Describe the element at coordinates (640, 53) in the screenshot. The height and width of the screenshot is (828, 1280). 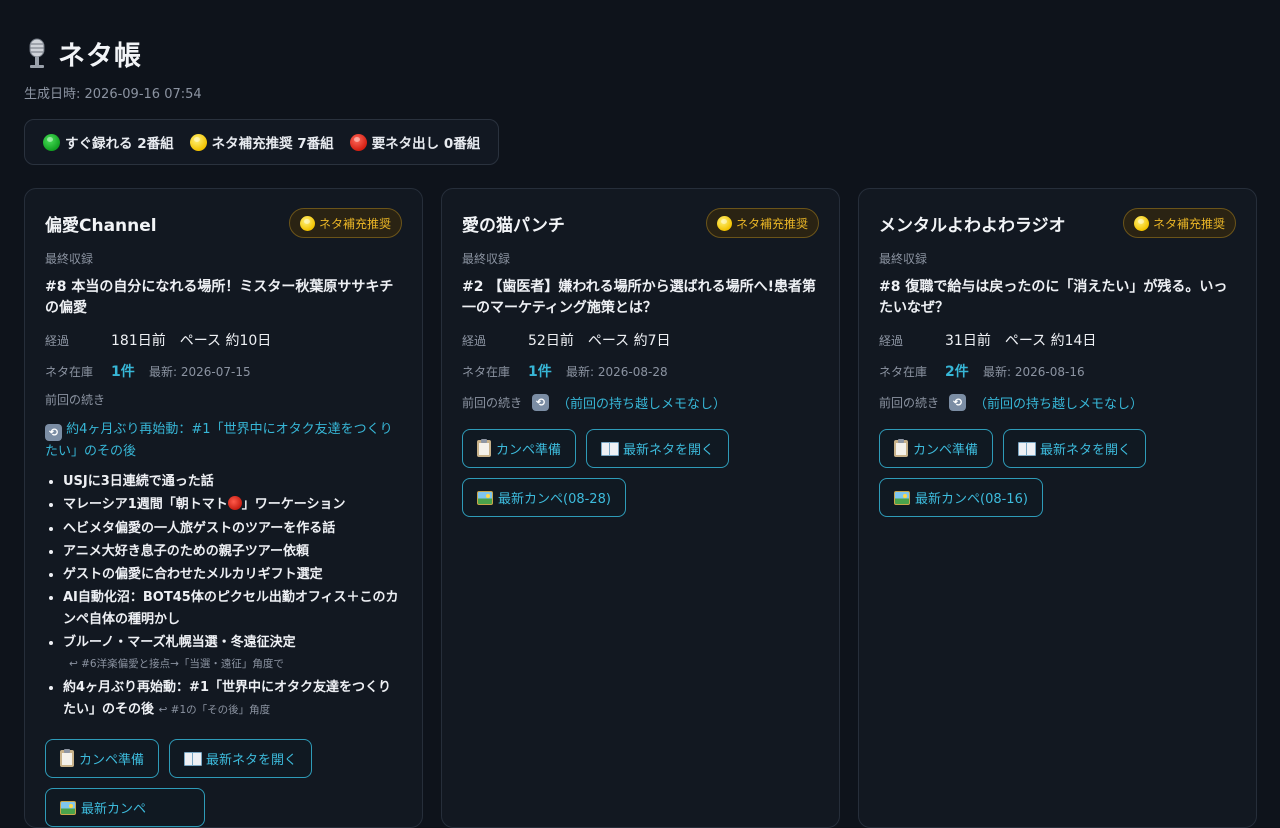
I see `title-row: ネタ帳` at that location.